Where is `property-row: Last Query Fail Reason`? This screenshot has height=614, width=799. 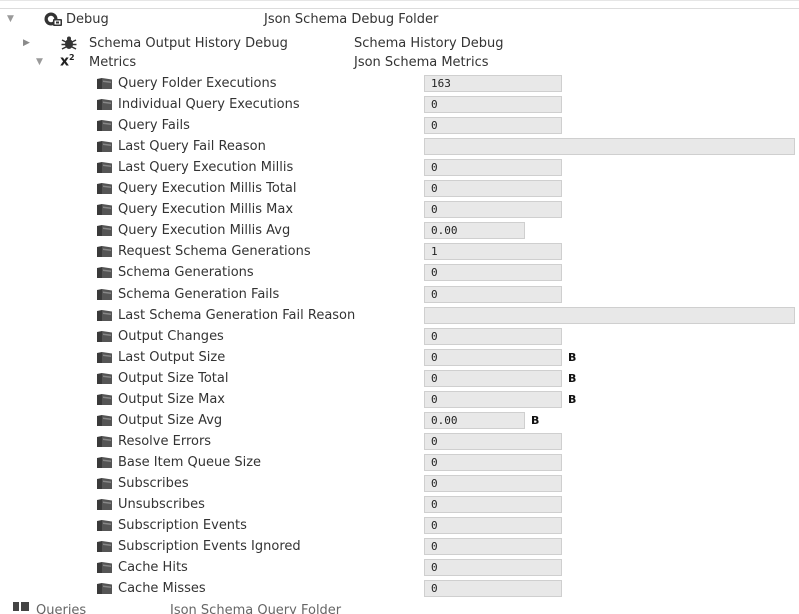 property-row: Last Query Fail Reason is located at coordinates (399, 146).